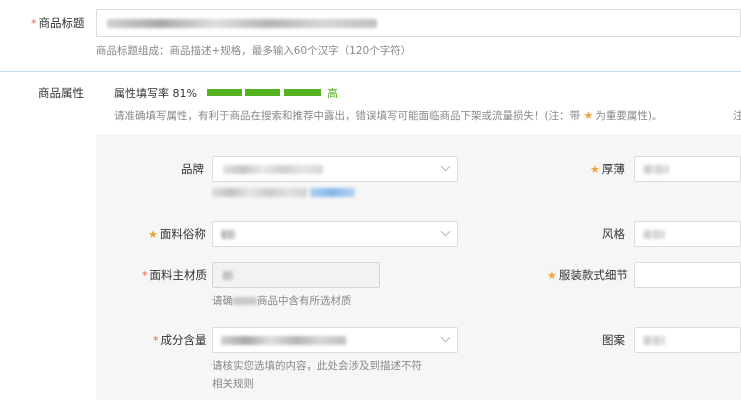 The width and height of the screenshot is (741, 400). I want to click on fill-level-text: 高, so click(332, 93).